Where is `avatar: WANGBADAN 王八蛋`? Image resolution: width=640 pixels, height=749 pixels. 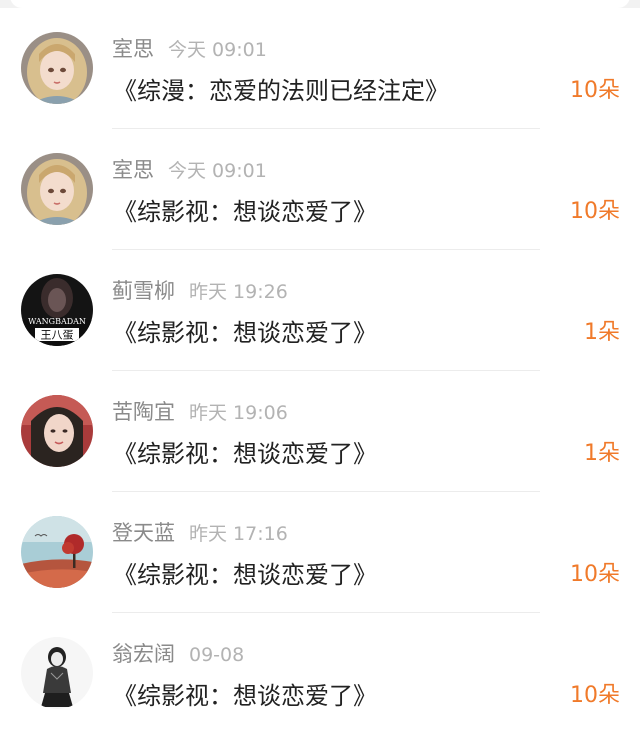
avatar: WANGBADAN 王八蛋 is located at coordinates (57, 310).